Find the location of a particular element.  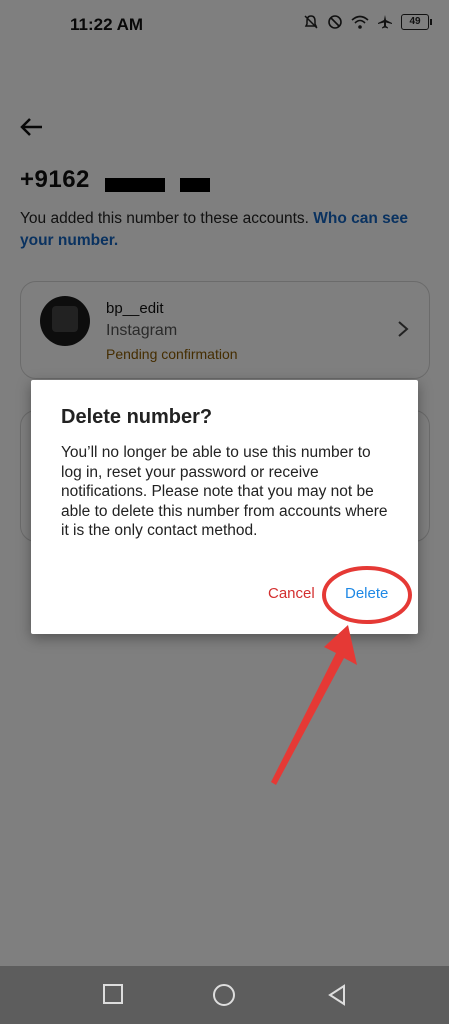

recents-square-icon is located at coordinates (113, 996).